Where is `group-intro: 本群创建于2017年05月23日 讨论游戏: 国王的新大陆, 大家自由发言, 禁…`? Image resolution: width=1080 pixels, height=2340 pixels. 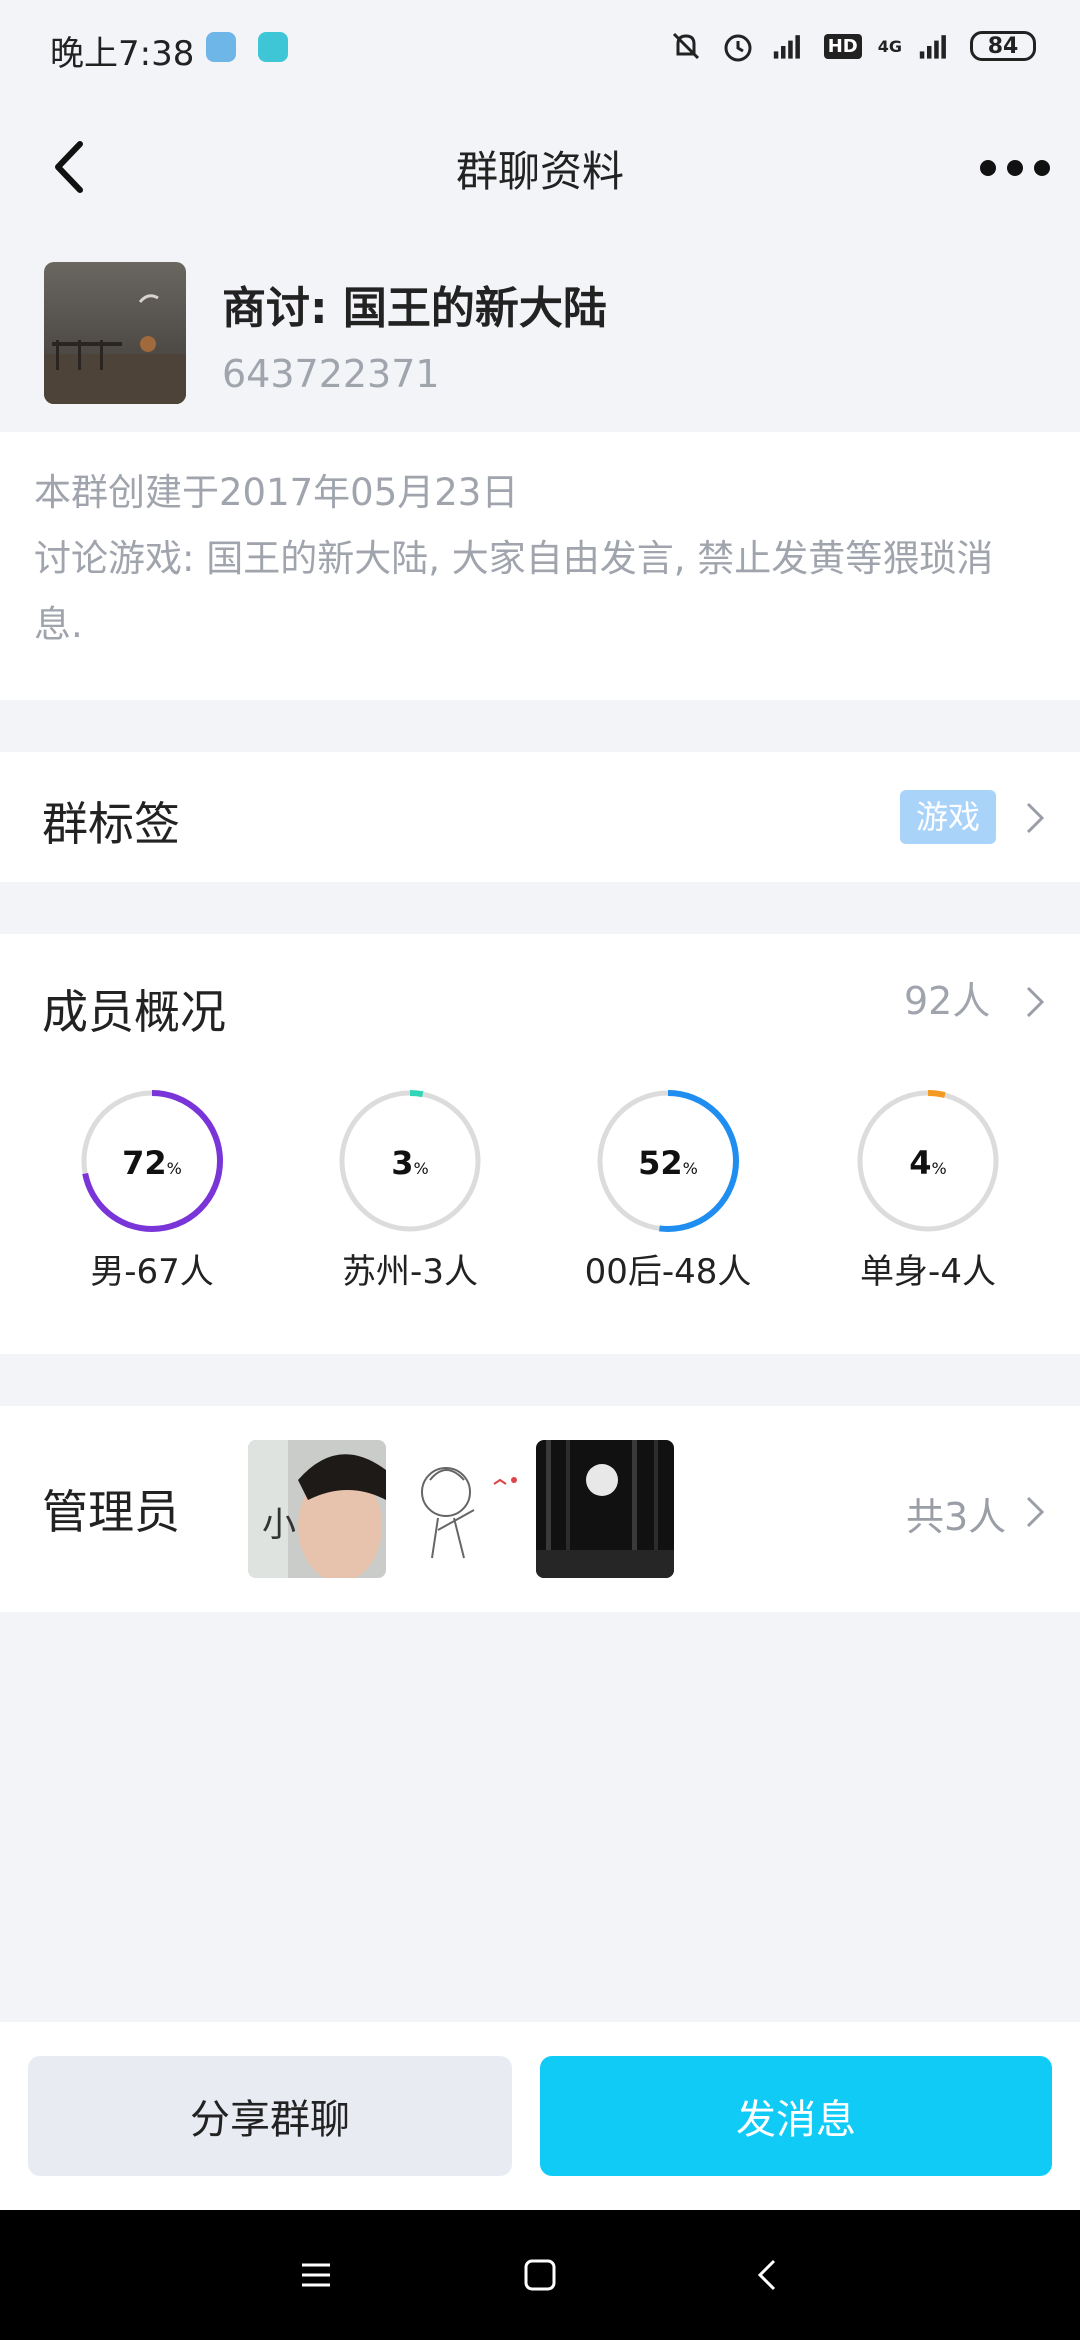
group-intro: 本群创建于2017年05月23日 讨论游戏: 国王的新大陆, 大家自由发言, 禁… is located at coordinates (540, 566).